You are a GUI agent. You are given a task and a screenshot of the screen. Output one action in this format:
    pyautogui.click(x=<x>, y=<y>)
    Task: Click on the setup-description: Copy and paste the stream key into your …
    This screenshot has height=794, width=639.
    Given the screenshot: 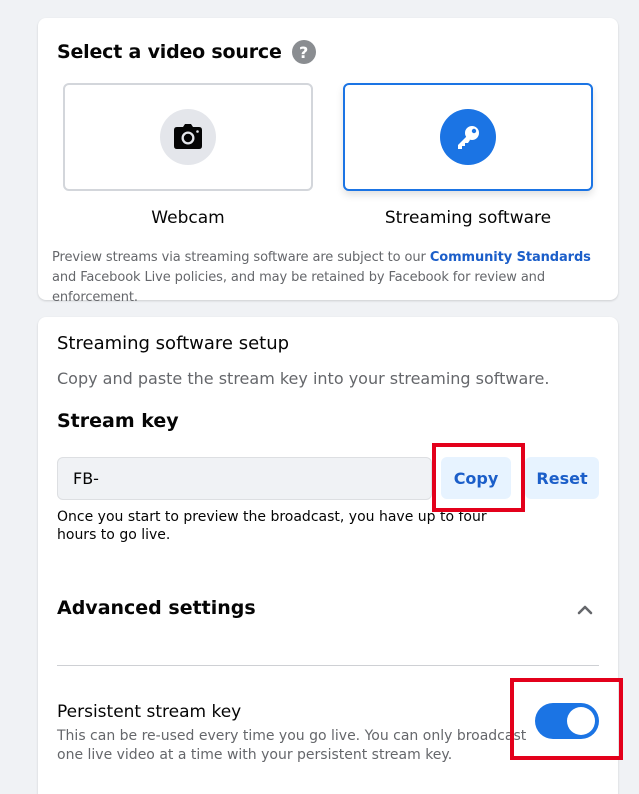 What is the action you would take?
    pyautogui.click(x=303, y=378)
    